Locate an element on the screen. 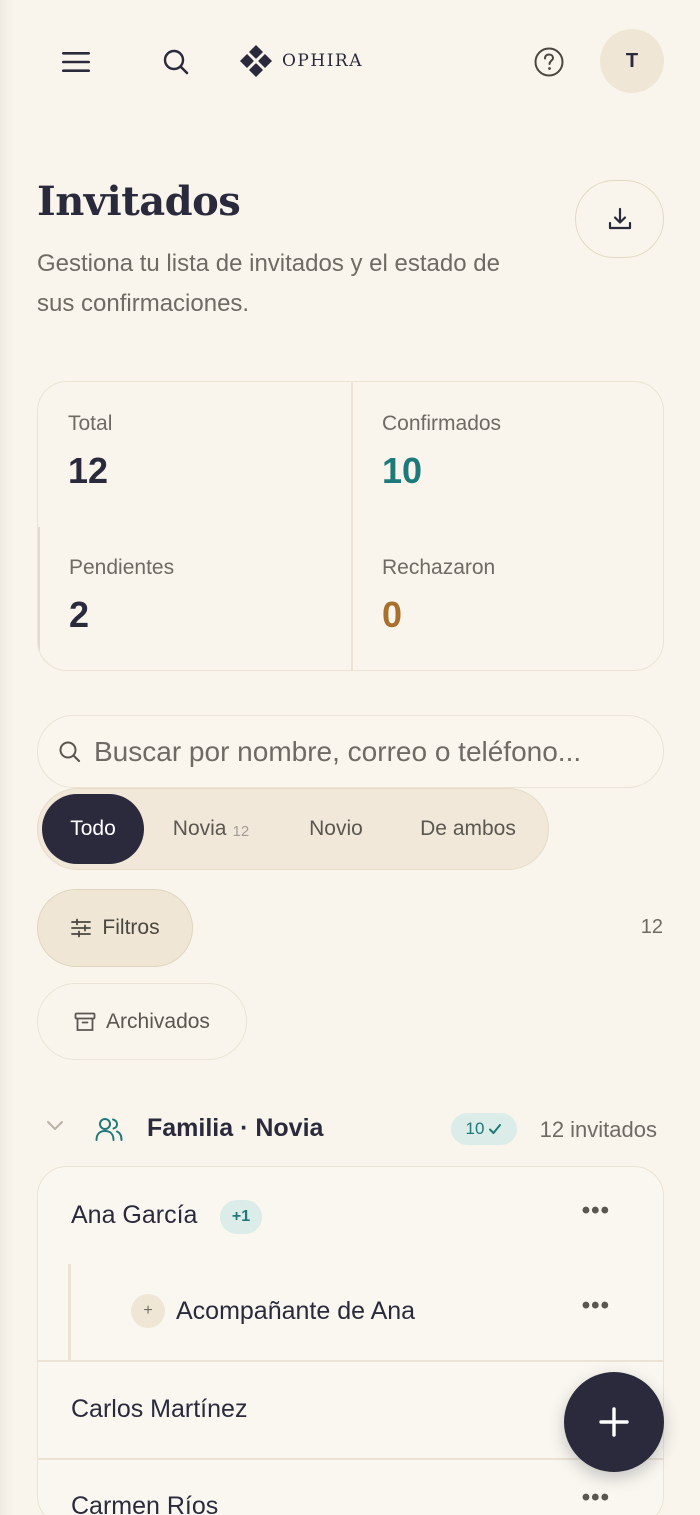 The height and width of the screenshot is (1515, 700). segment-de-ambos: De ambos is located at coordinates (468, 829).